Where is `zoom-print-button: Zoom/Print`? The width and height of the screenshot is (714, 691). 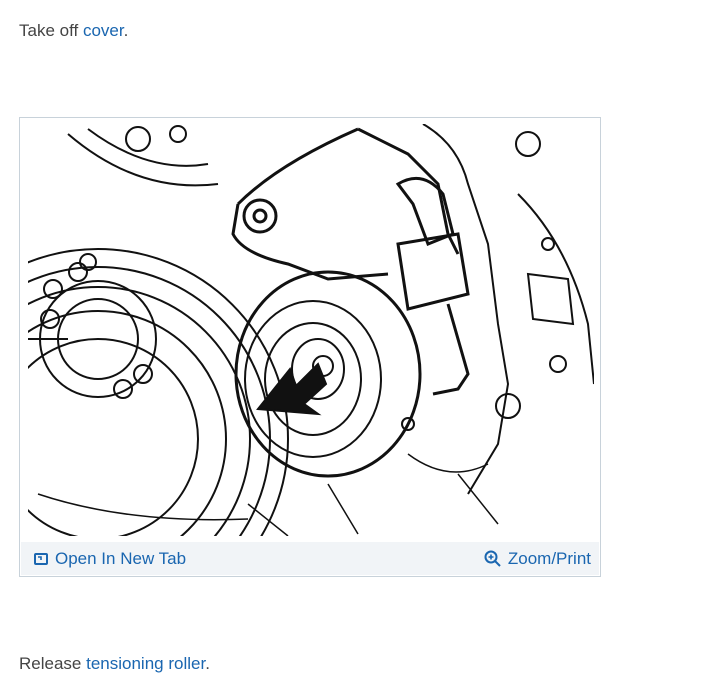 zoom-print-button: Zoom/Print is located at coordinates (537, 559).